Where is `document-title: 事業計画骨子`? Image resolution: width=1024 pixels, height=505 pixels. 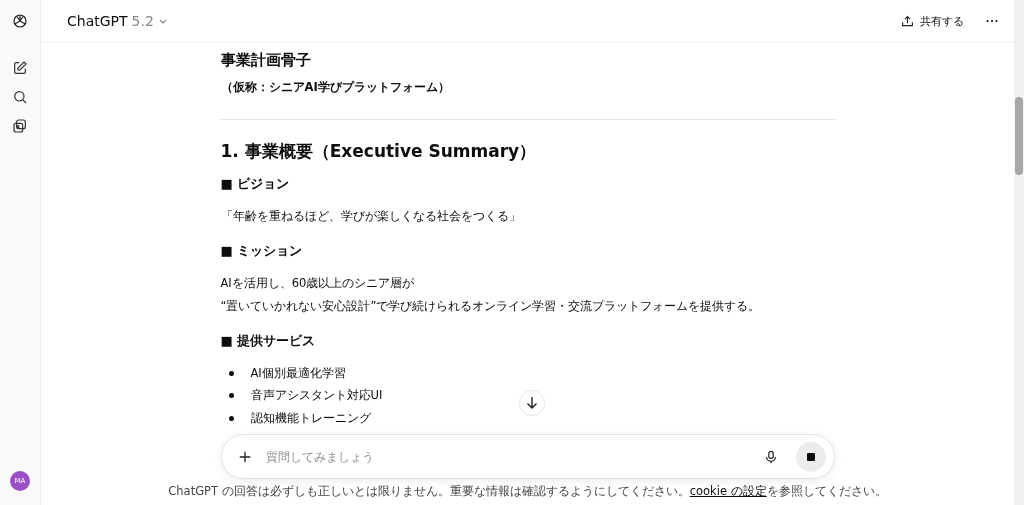
document-title: 事業計画骨子 is located at coordinates (266, 60).